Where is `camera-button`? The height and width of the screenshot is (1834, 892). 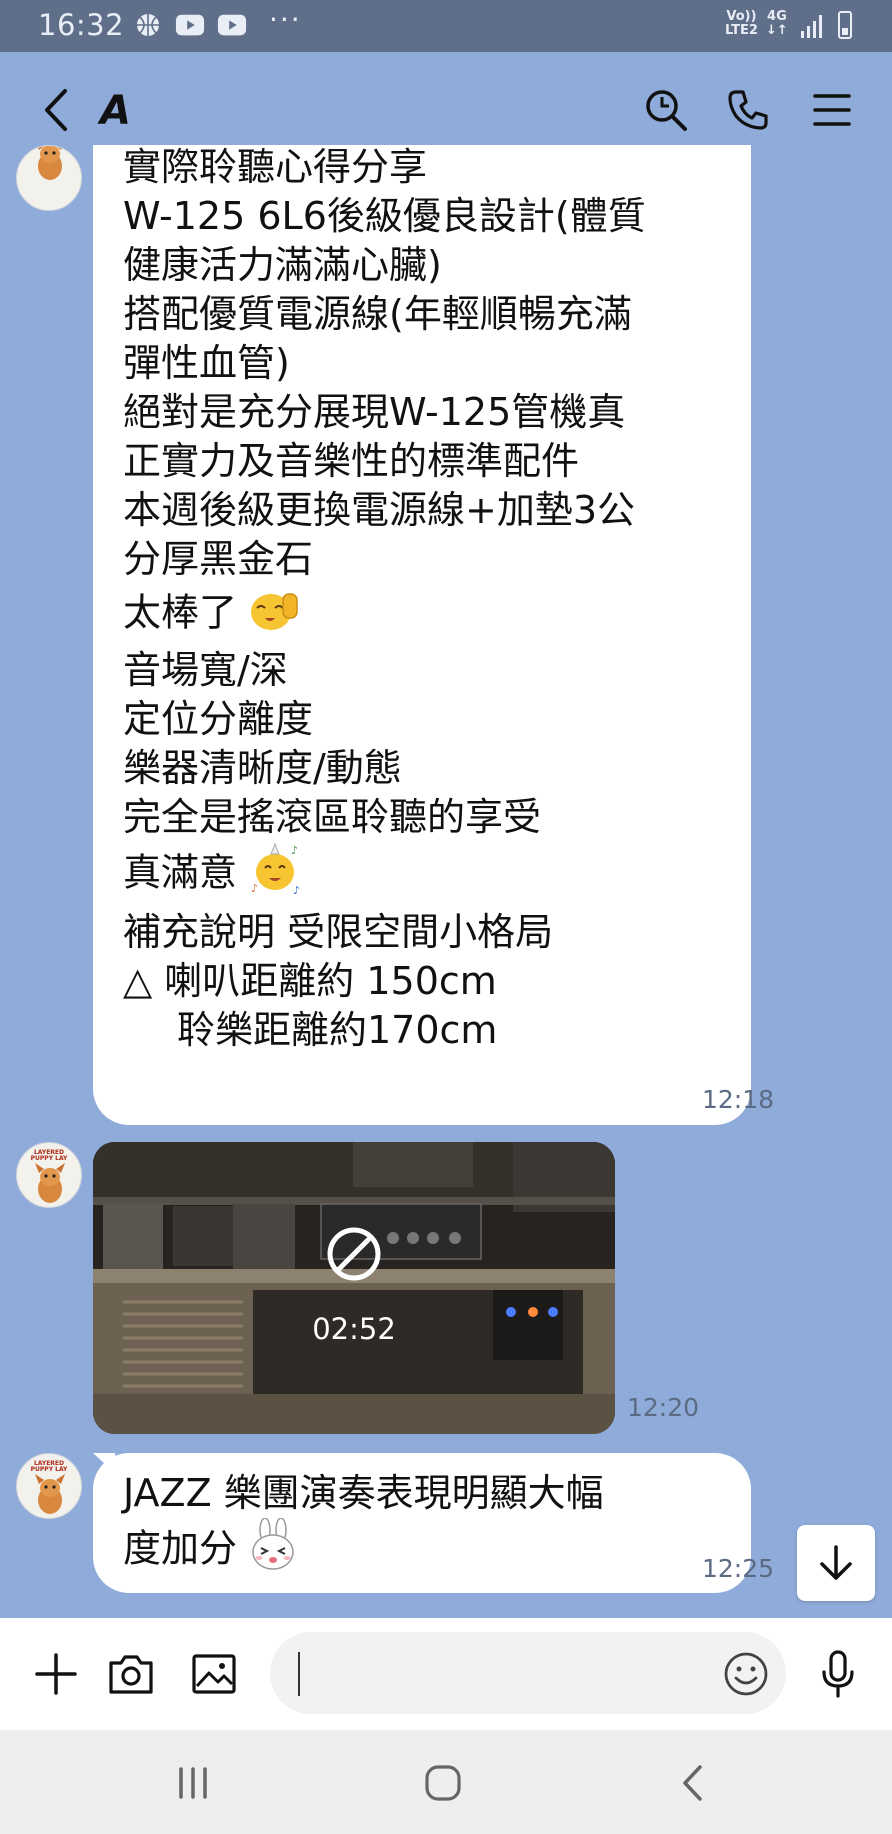 camera-button is located at coordinates (131, 1674).